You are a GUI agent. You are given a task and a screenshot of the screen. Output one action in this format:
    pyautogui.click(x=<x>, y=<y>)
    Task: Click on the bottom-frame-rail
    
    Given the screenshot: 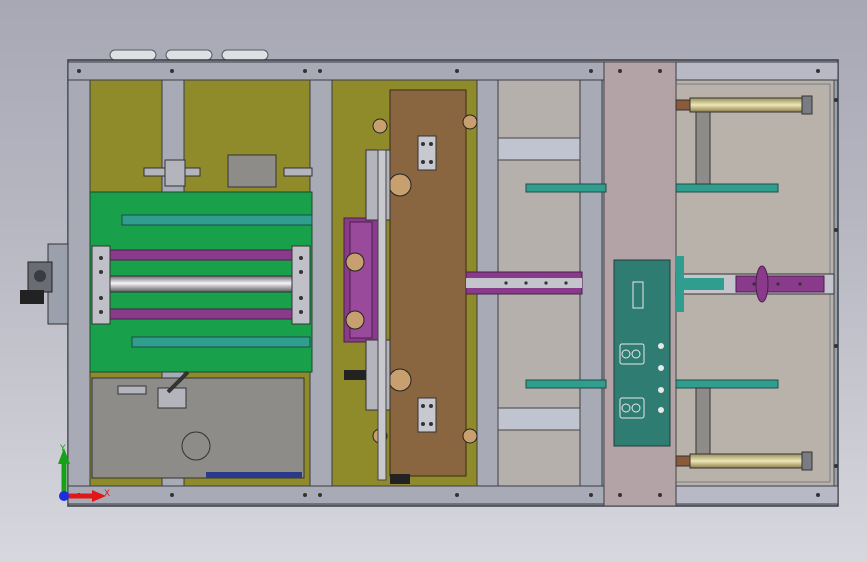 What is the action you would take?
    pyautogui.click(x=336, y=495)
    